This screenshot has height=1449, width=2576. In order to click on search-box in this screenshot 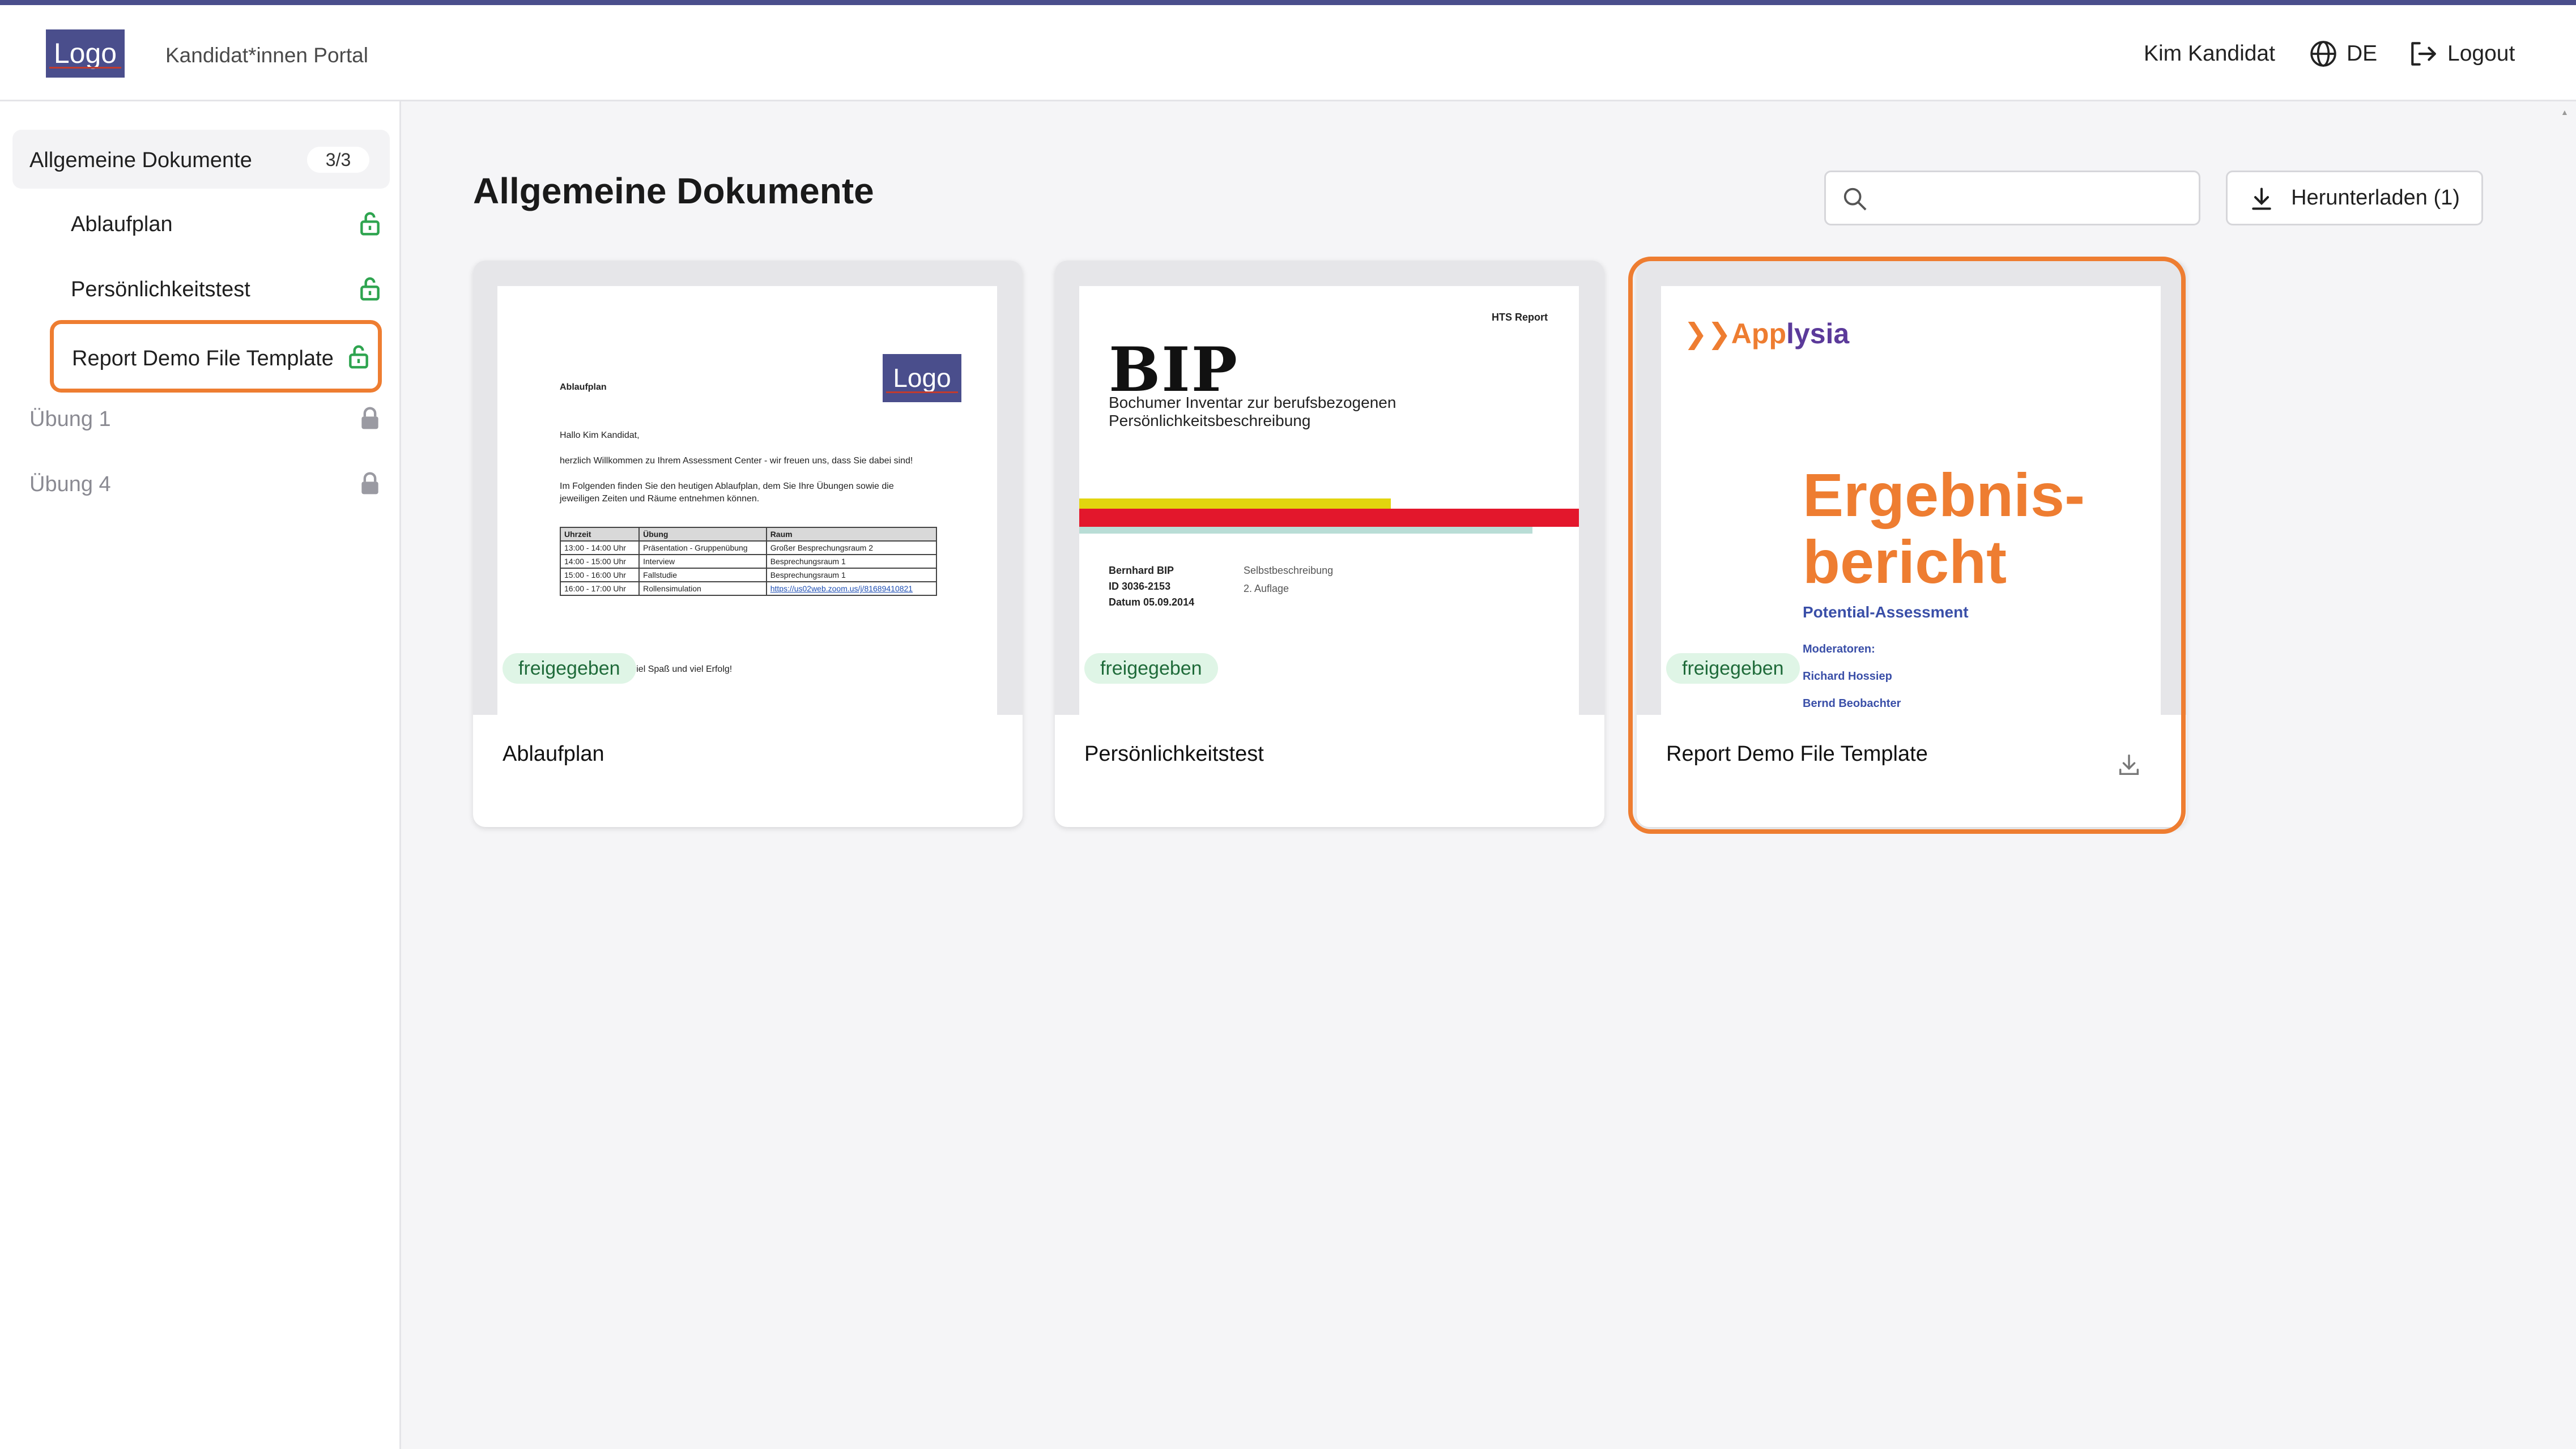, I will do `click(2012, 198)`.